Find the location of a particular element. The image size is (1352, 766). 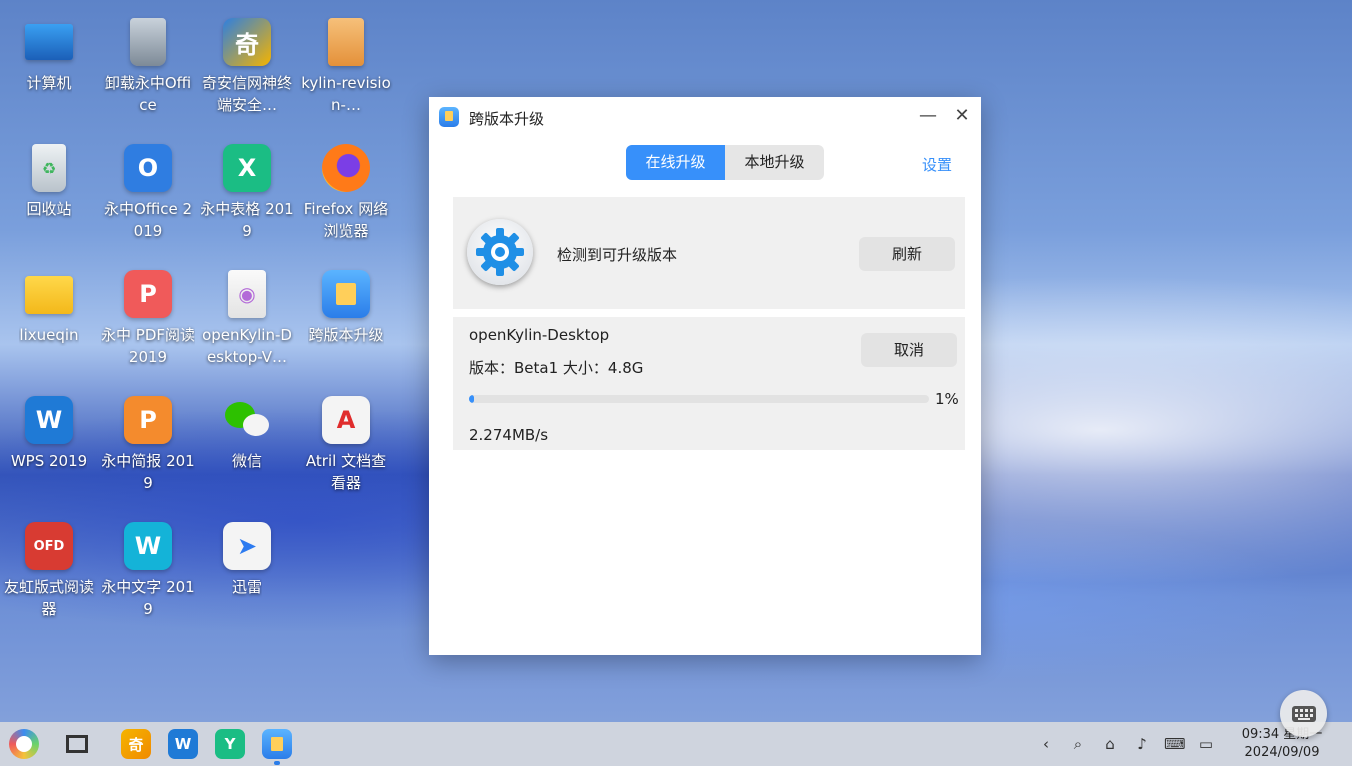

thunder-icon: ➤ is located at coordinates (247, 546).